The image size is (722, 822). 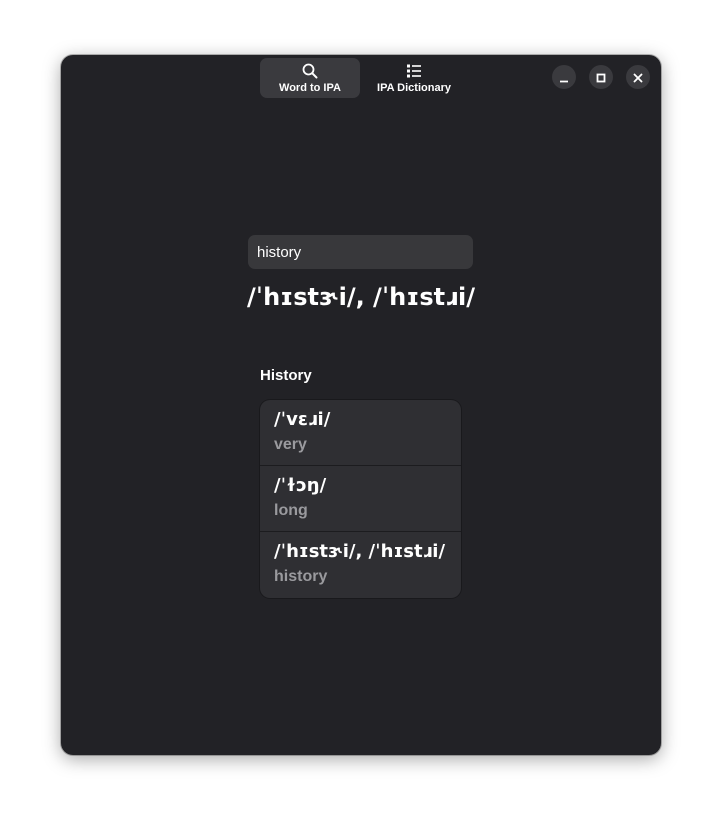 I want to click on tab-ipa-dictionary-label: IPA Dictionary, so click(x=414, y=87).